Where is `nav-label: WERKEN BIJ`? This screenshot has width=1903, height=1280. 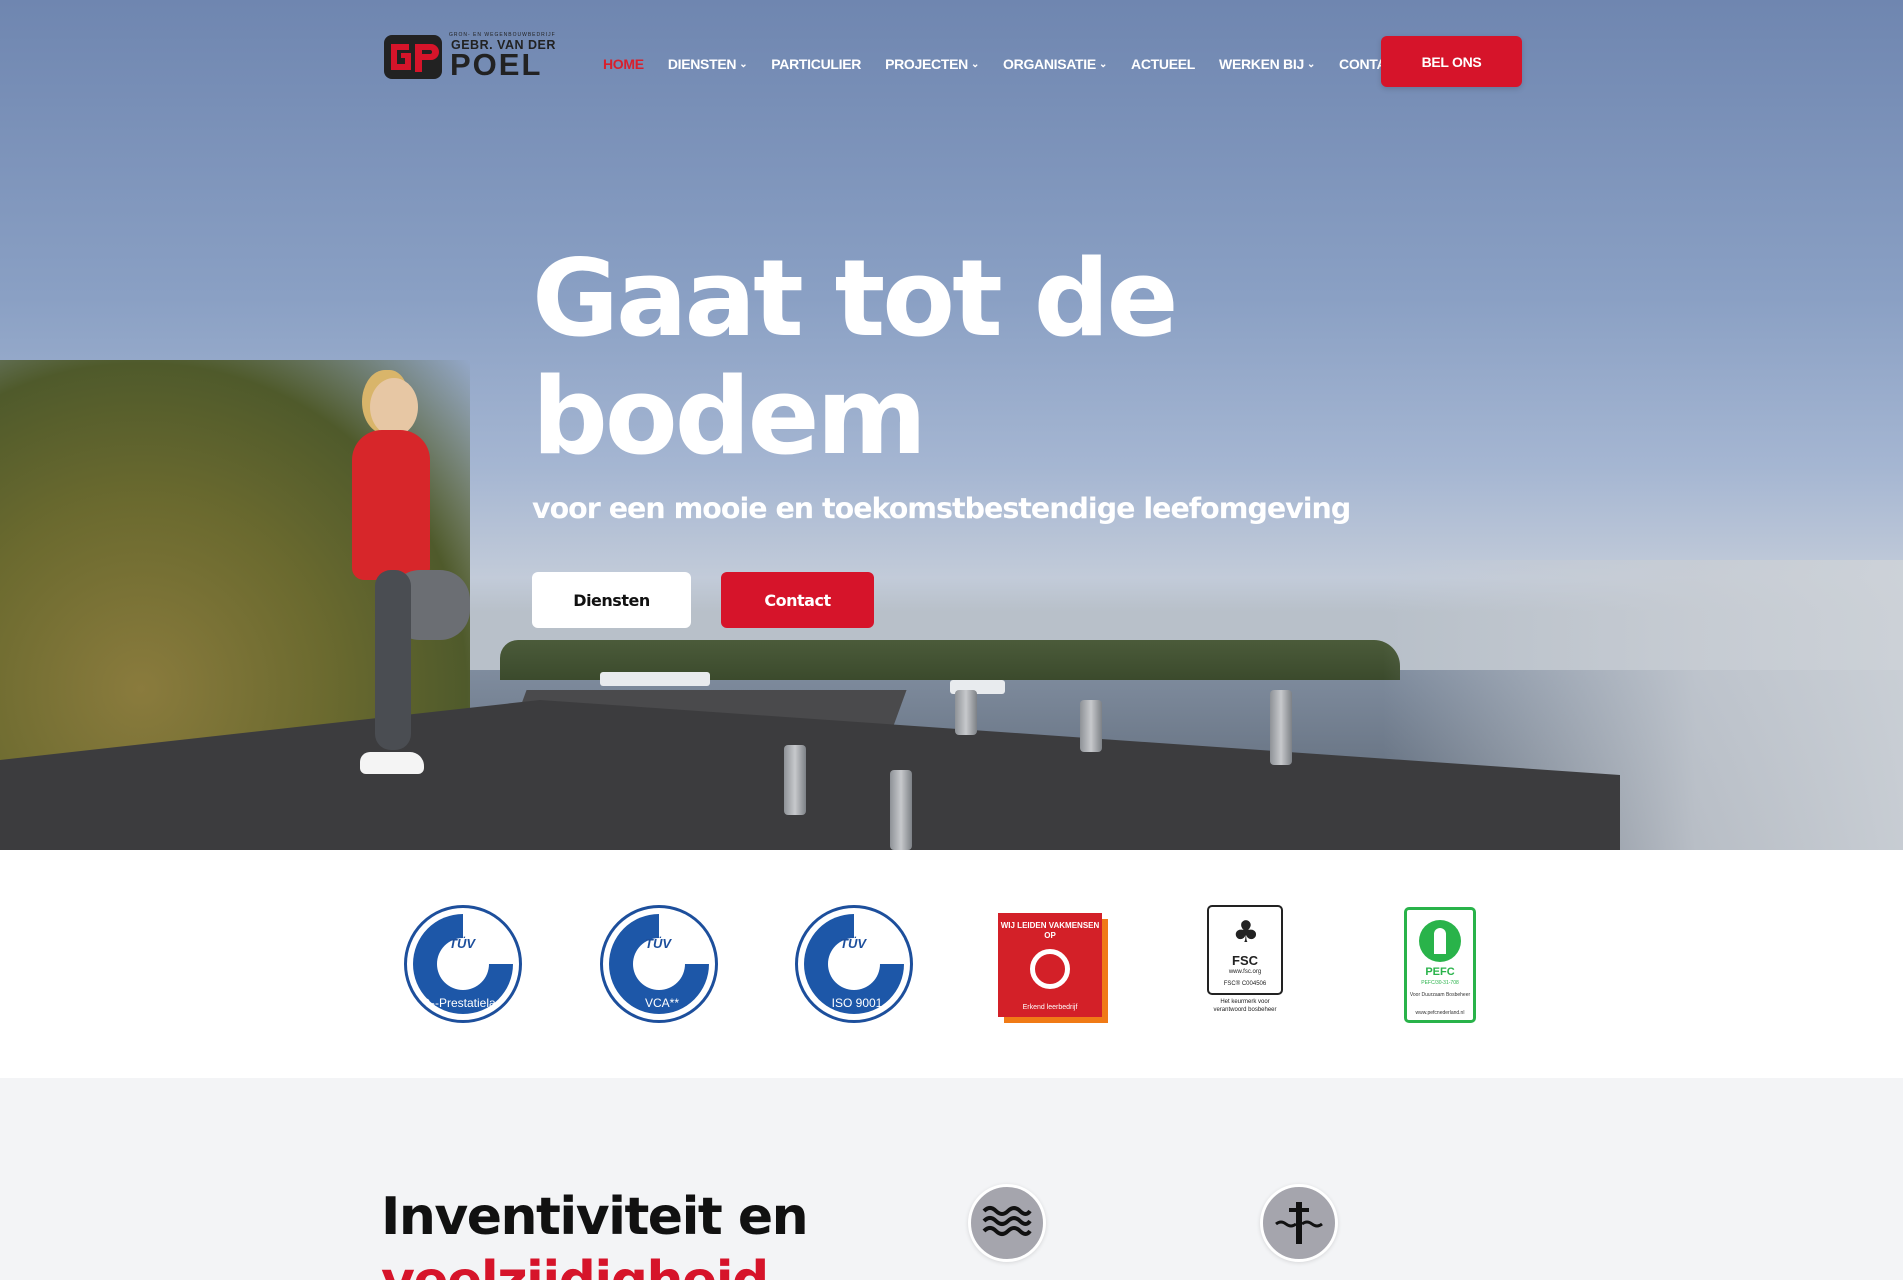
nav-label: WERKEN BIJ is located at coordinates (1261, 64).